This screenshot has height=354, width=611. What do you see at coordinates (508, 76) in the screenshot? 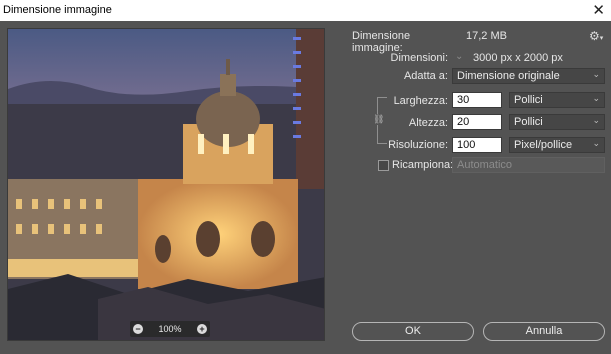
I see `fit-select-value: Dimensione originale` at bounding box center [508, 76].